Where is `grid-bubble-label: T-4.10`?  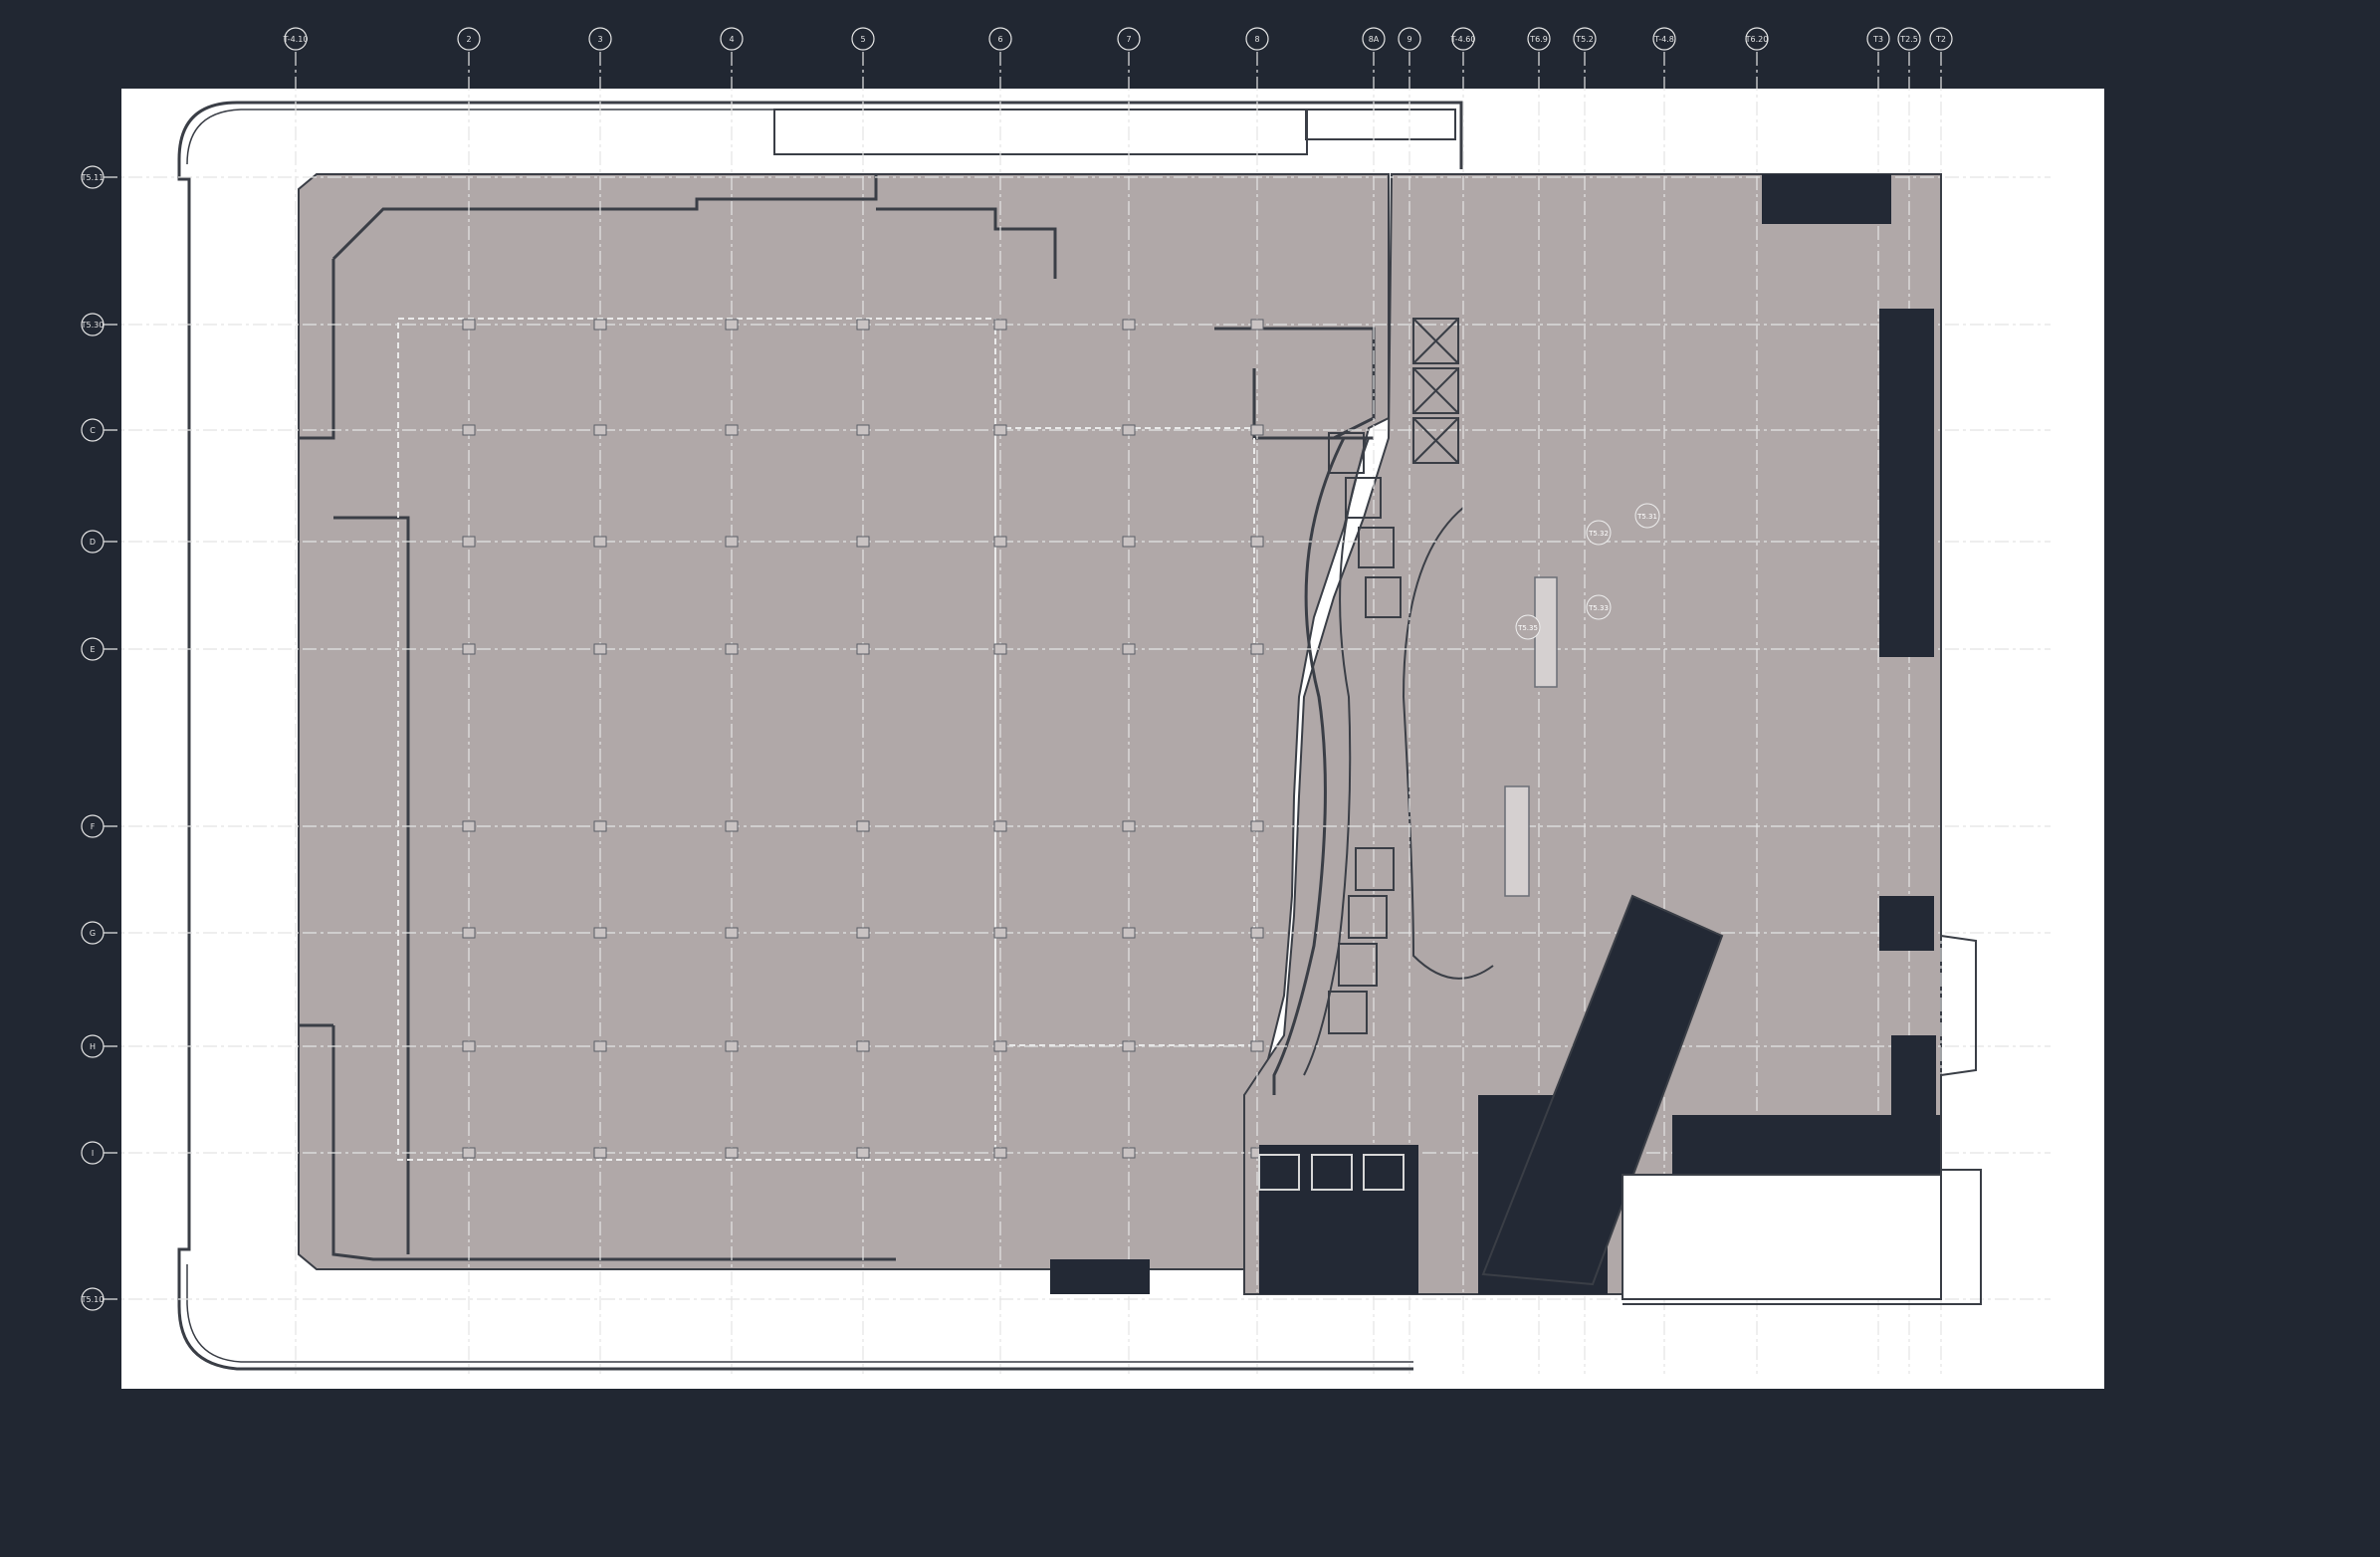 grid-bubble-label: T-4.10 is located at coordinates (296, 39).